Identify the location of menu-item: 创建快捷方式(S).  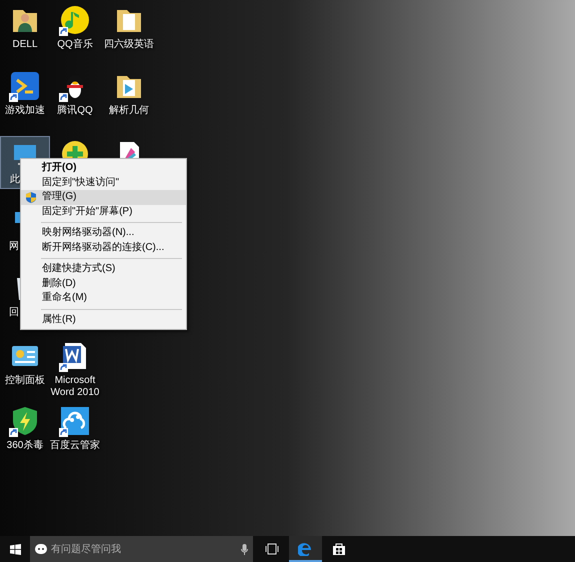
(103, 269).